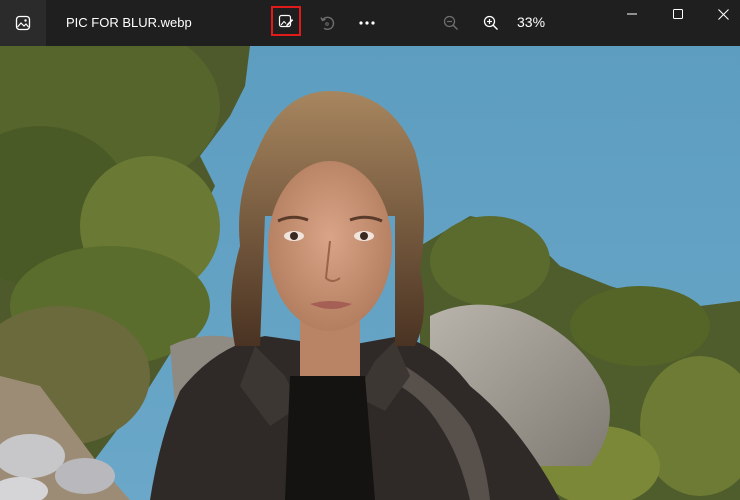 This screenshot has height=500, width=740. I want to click on zoom-level: 33%, so click(531, 22).